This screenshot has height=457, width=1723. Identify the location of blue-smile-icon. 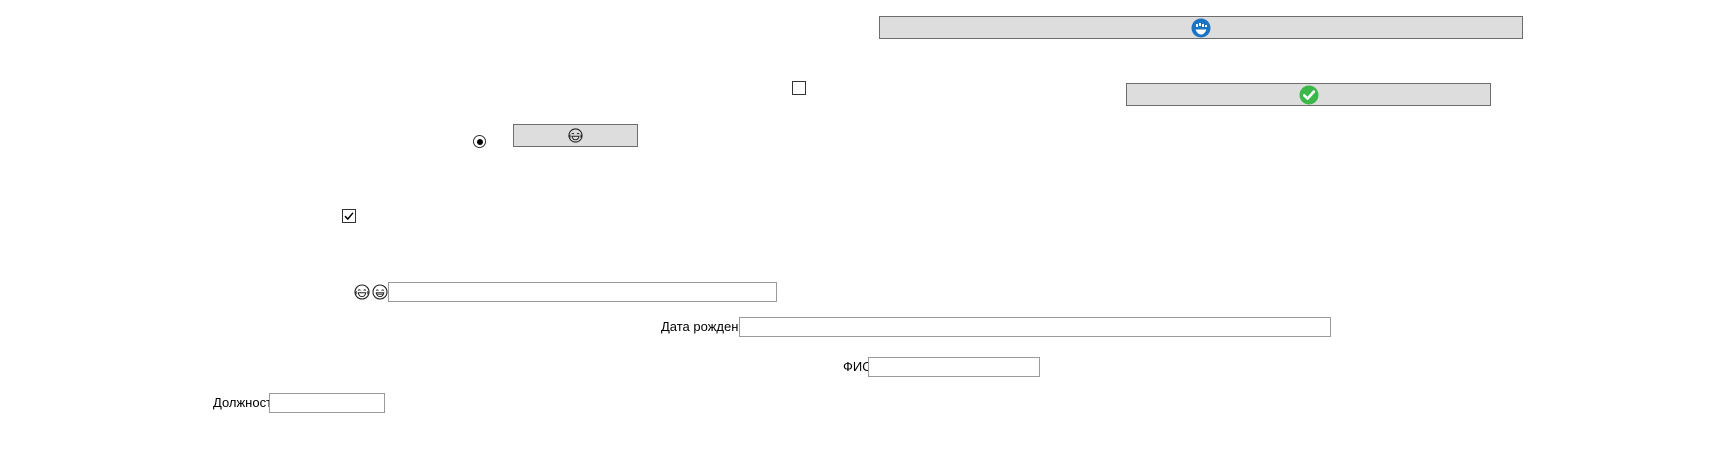
(1201, 27).